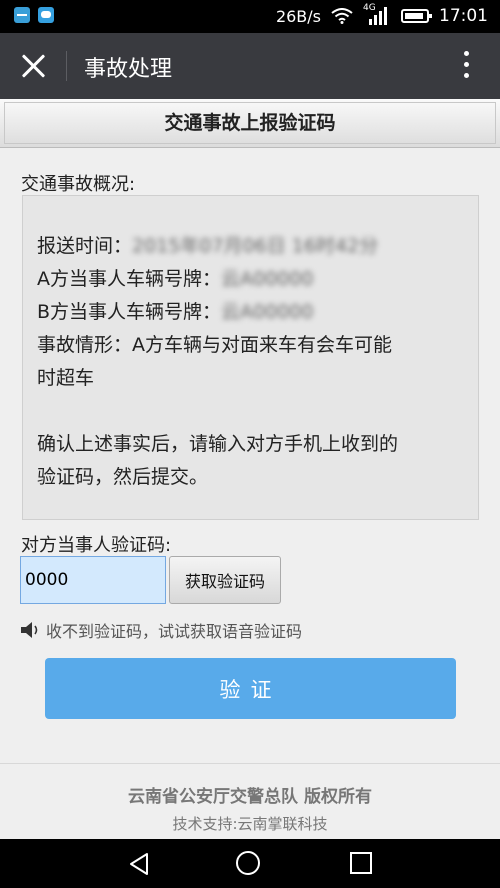 The width and height of the screenshot is (500, 888). I want to click on cell-signal: 4G, so click(377, 14).